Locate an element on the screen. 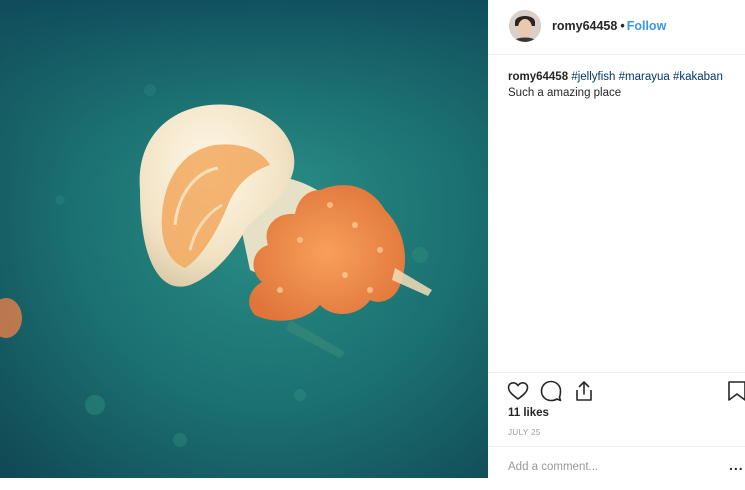 The height and width of the screenshot is (490, 745). follow-button: Follow is located at coordinates (647, 26).